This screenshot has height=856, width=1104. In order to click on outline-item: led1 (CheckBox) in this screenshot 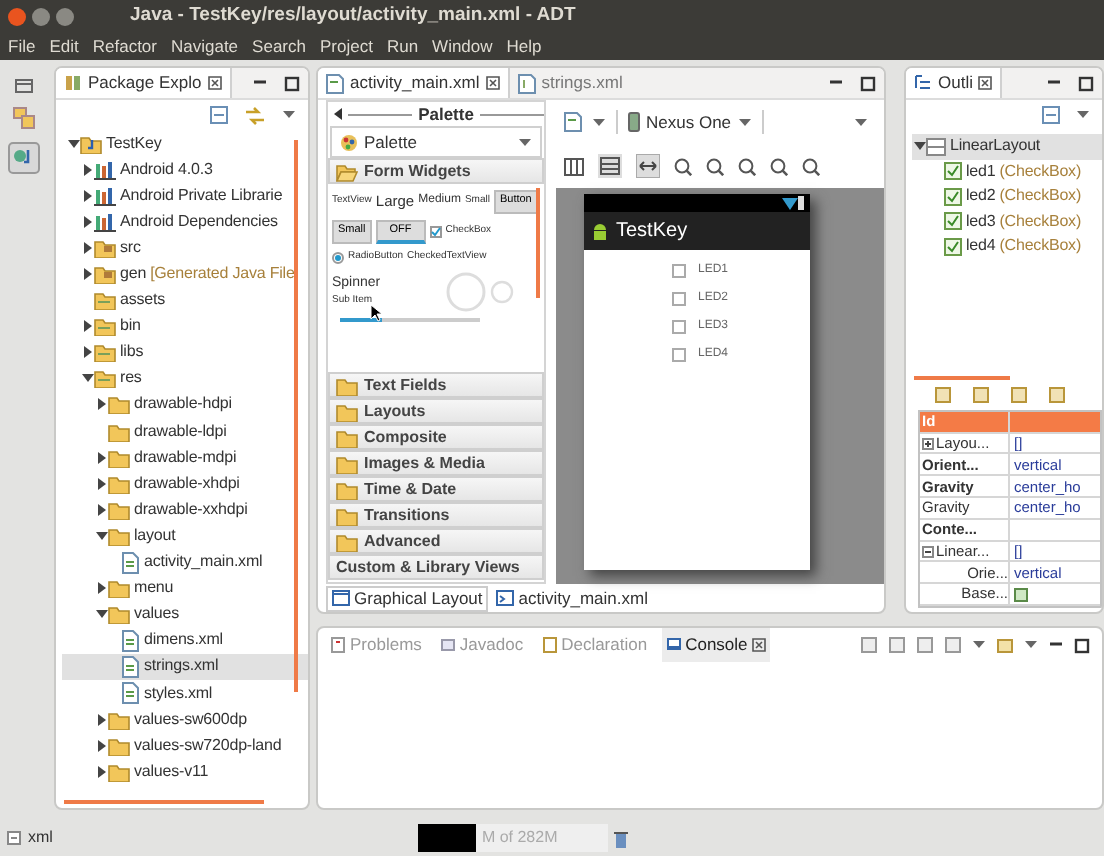, I will do `click(1007, 171)`.